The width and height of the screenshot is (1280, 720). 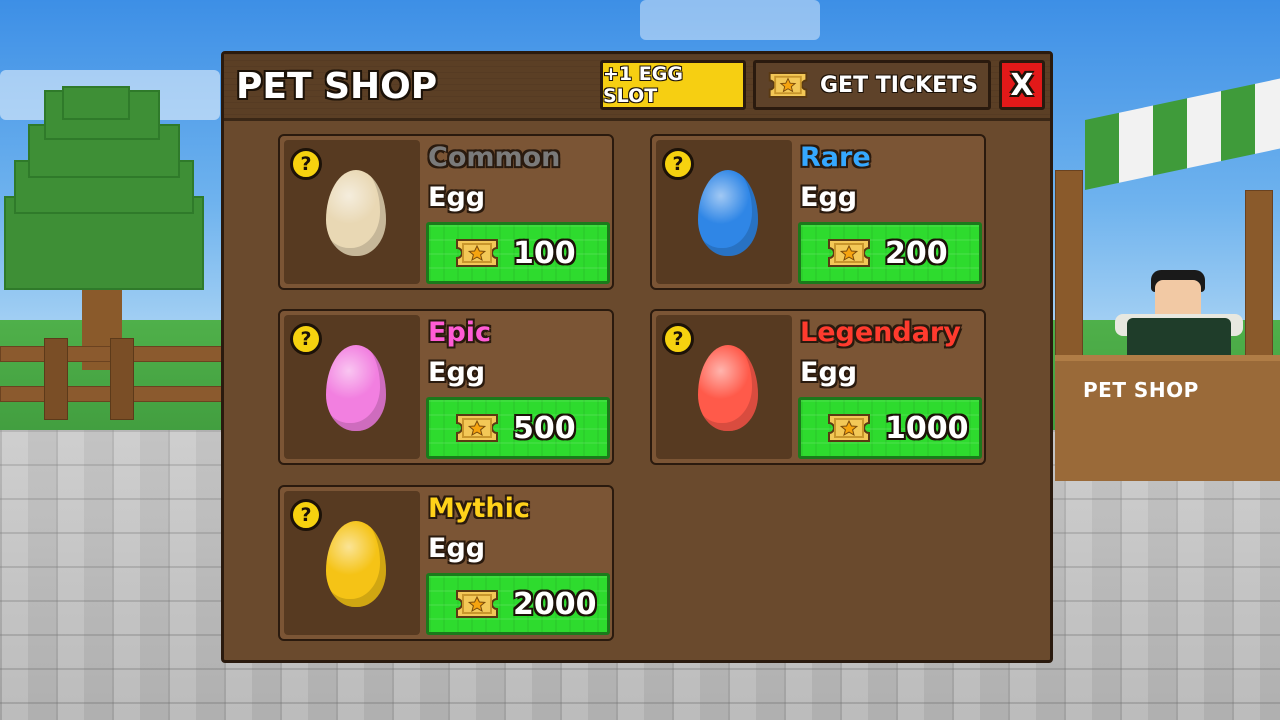 I want to click on egg-card-common: ? Common Egg 100, so click(x=446, y=212).